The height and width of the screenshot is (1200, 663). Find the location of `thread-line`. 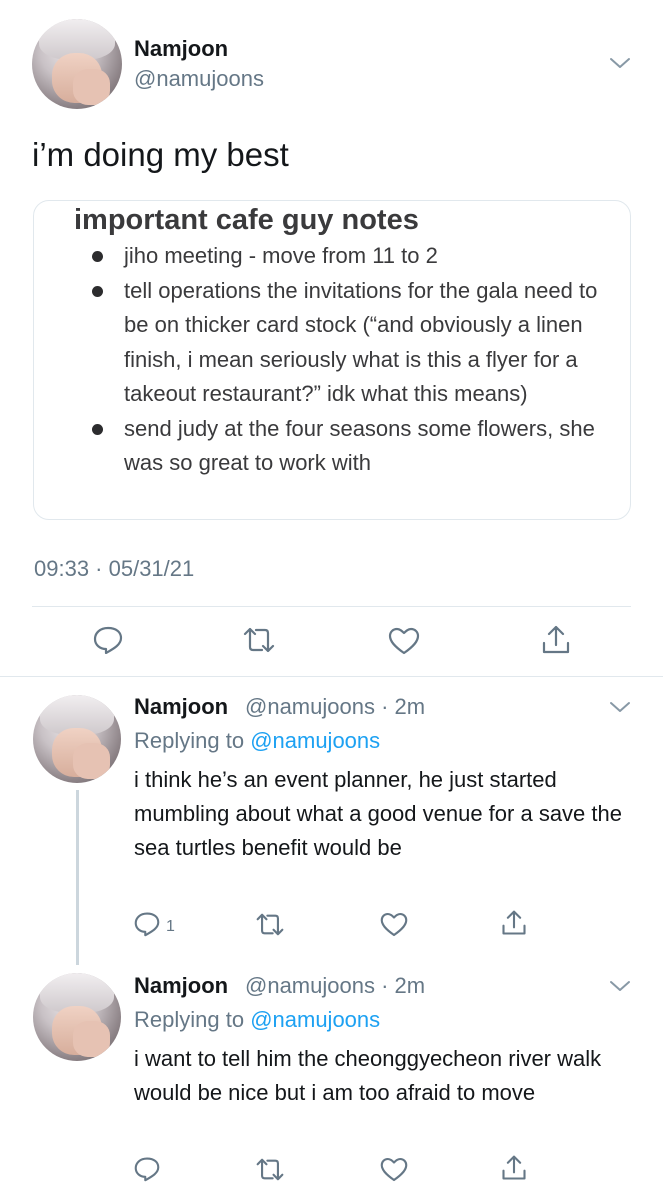

thread-line is located at coordinates (77, 877).